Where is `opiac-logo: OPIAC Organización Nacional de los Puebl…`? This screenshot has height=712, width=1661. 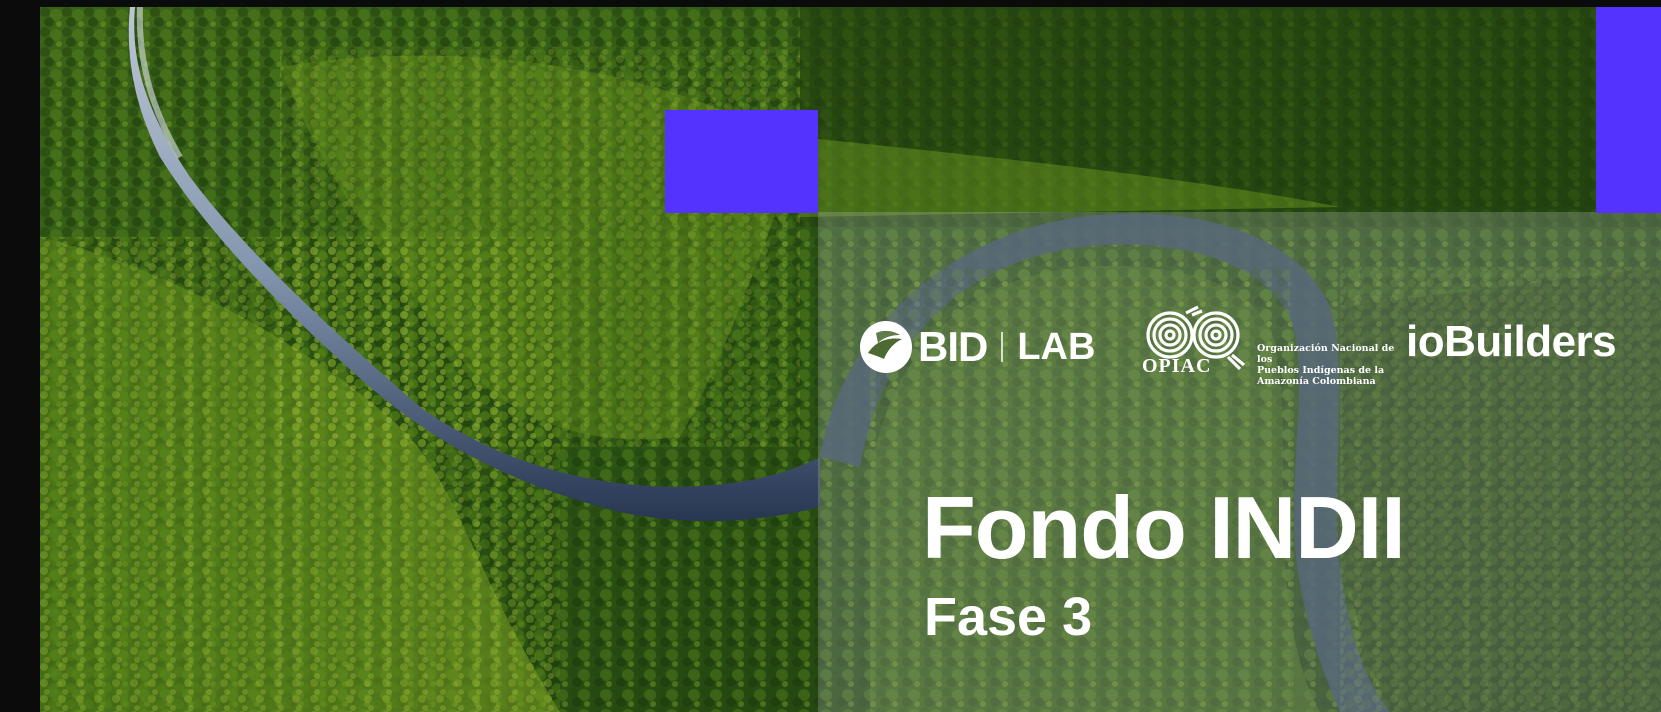
opiac-logo: OPIAC Organización Nacional de los Puebl… is located at coordinates (1286, 346).